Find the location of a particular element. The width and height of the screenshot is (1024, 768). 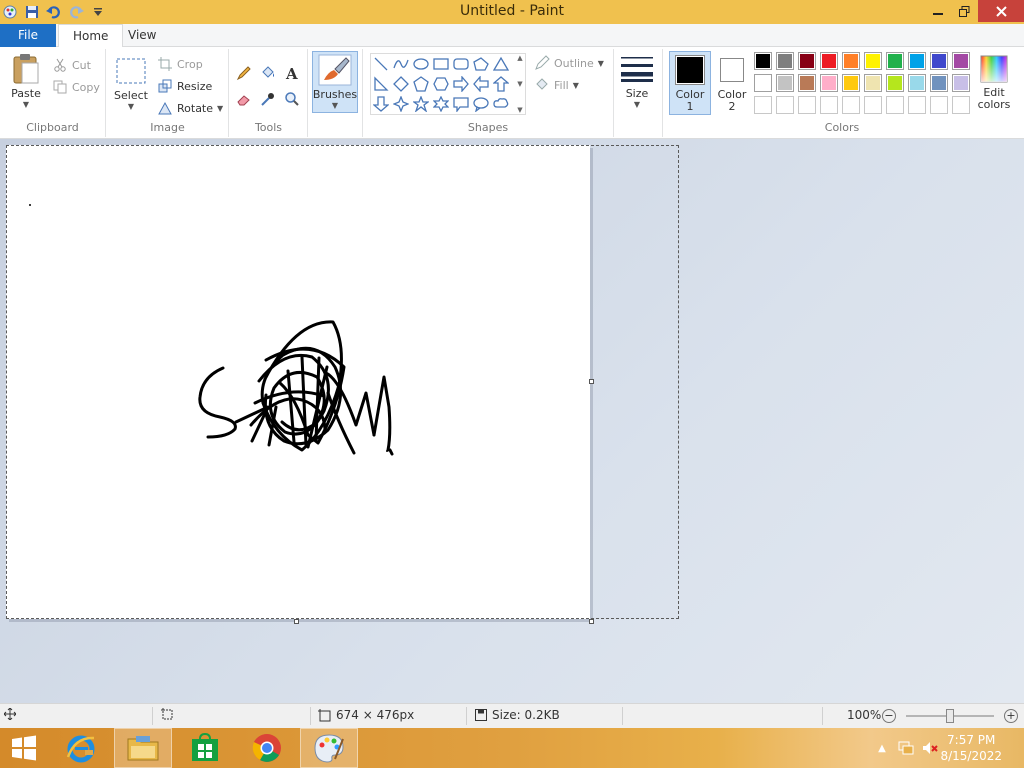

volume-muted-icon is located at coordinates (930, 748).